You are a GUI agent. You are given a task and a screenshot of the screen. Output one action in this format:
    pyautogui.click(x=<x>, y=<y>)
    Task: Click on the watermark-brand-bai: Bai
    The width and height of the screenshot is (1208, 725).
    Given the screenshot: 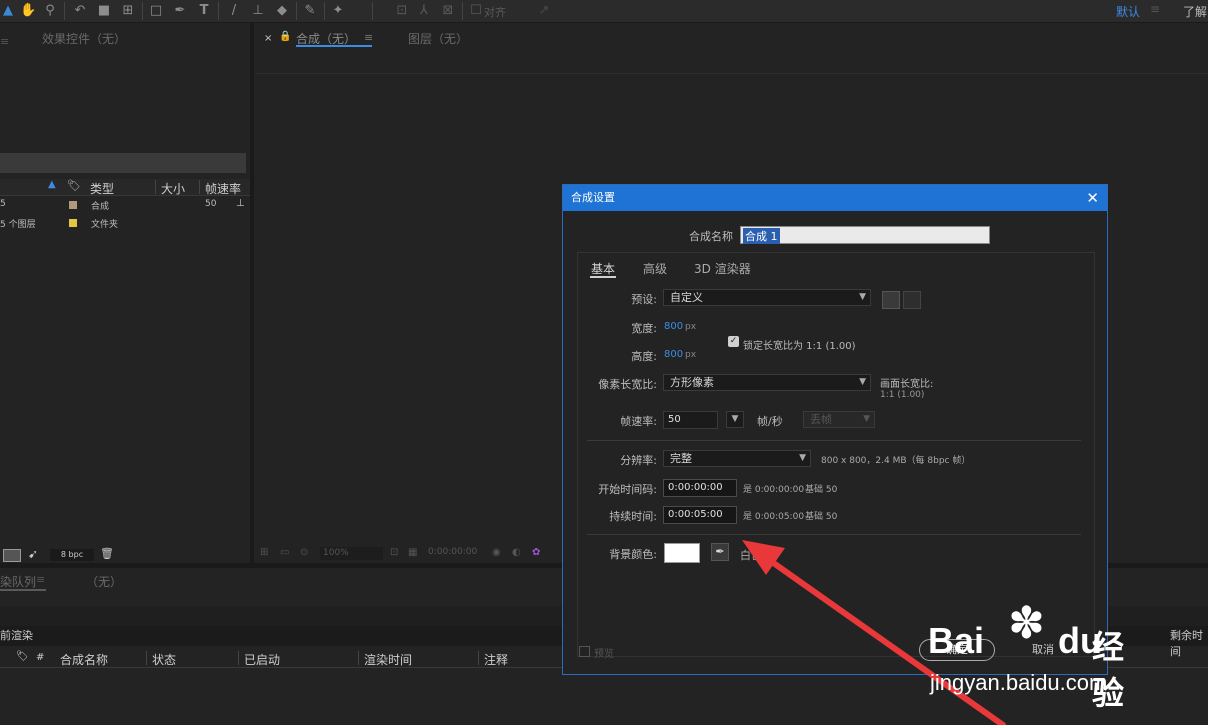 What is the action you would take?
    pyautogui.click(x=956, y=640)
    